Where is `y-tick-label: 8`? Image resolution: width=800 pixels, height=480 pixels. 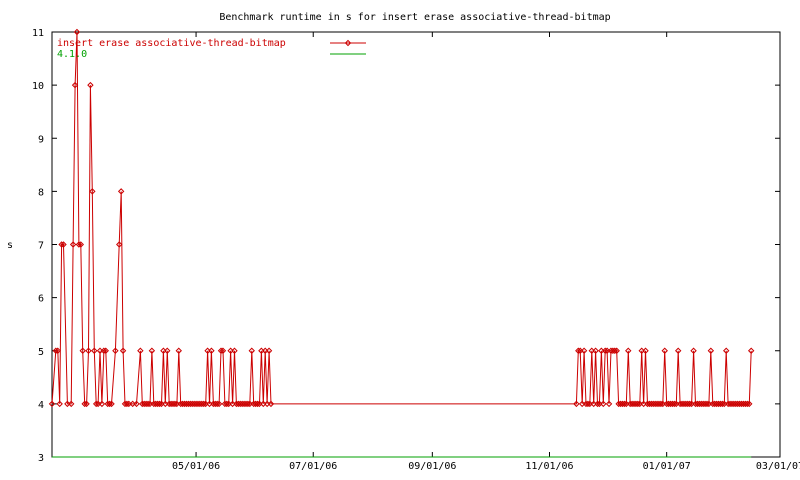
y-tick-label: 8 is located at coordinates (41, 192).